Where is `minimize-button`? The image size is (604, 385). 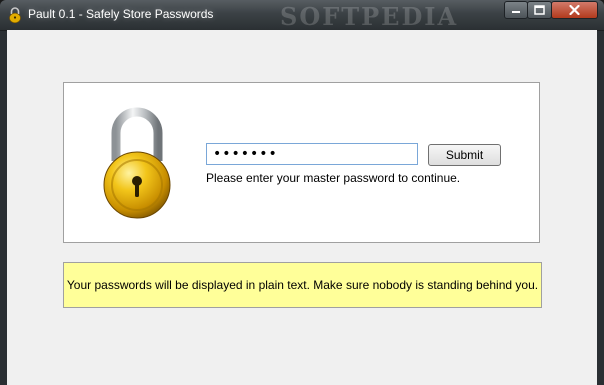
minimize-button is located at coordinates (516, 10).